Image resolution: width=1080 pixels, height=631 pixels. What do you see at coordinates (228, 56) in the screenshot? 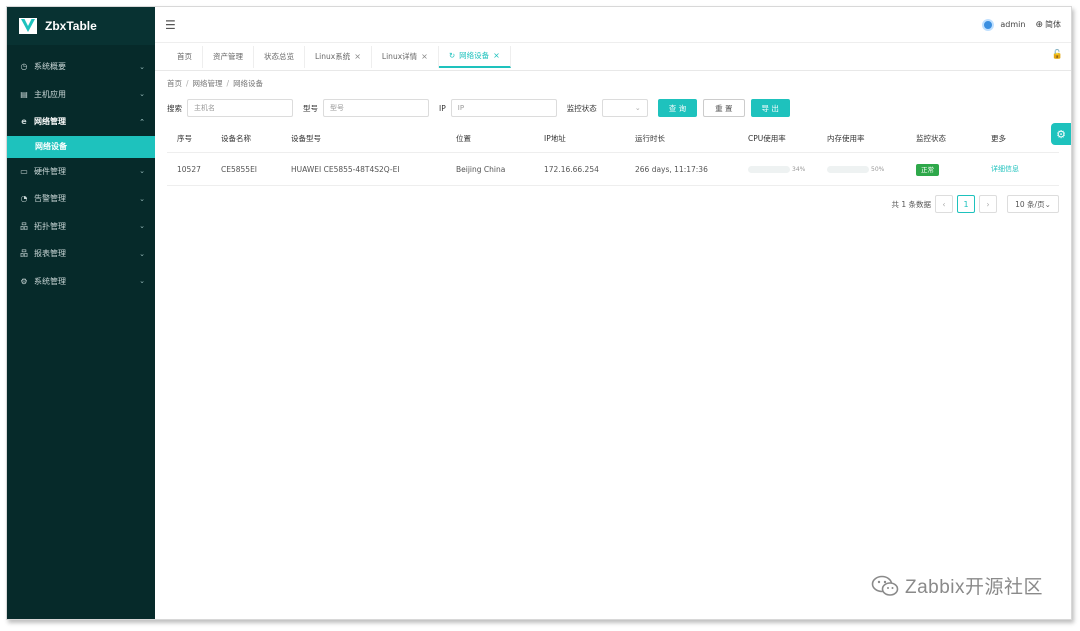
I see `tab-assets: 资产管理` at bounding box center [228, 56].